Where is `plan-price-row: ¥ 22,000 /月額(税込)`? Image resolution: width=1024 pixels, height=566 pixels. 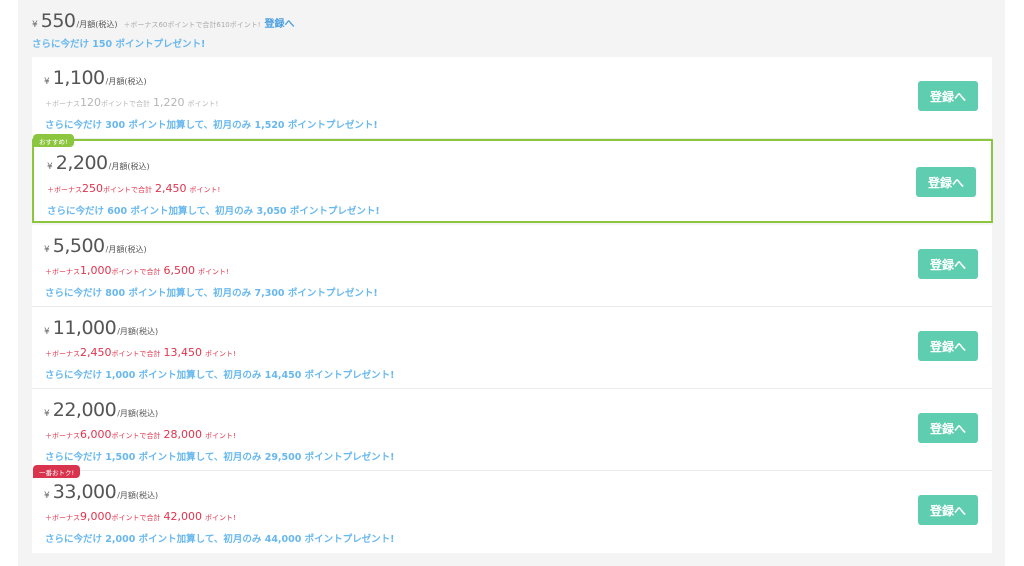 plan-price-row: ¥ 22,000 /月額(税込) is located at coordinates (101, 410).